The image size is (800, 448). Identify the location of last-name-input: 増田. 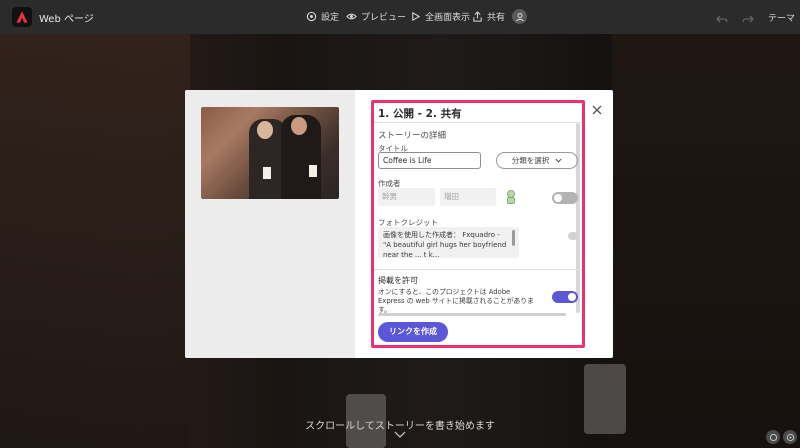
(468, 197).